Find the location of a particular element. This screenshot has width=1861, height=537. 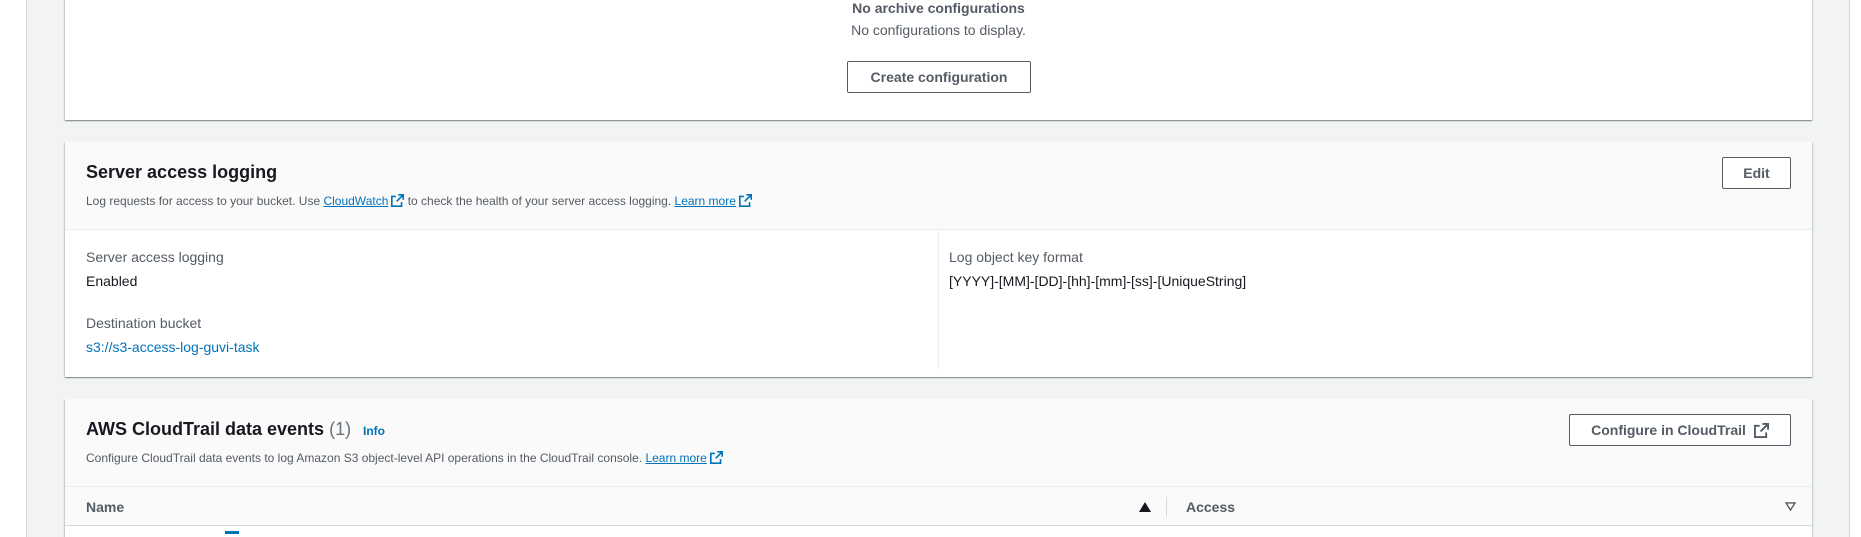

cloudtrail-title: AWS CloudTrail data events (1) is located at coordinates (218, 429).